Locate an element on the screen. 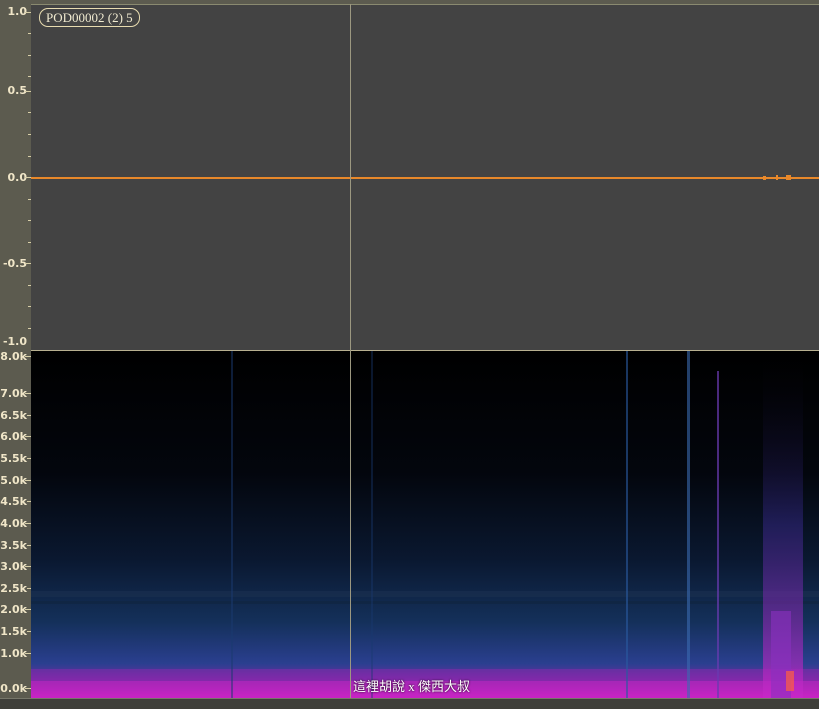  wave-ruler-label: -1.0 is located at coordinates (14, 341).